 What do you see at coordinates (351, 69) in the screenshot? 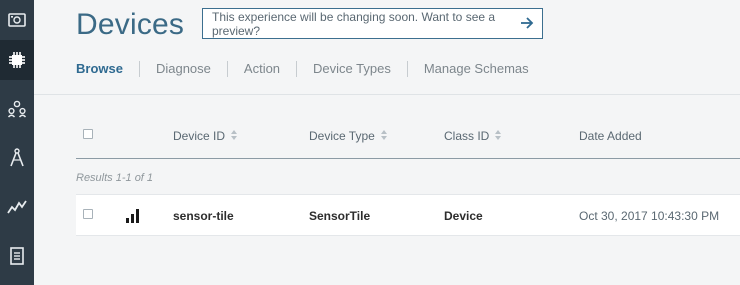
I see `tab-device-types: Device Types` at bounding box center [351, 69].